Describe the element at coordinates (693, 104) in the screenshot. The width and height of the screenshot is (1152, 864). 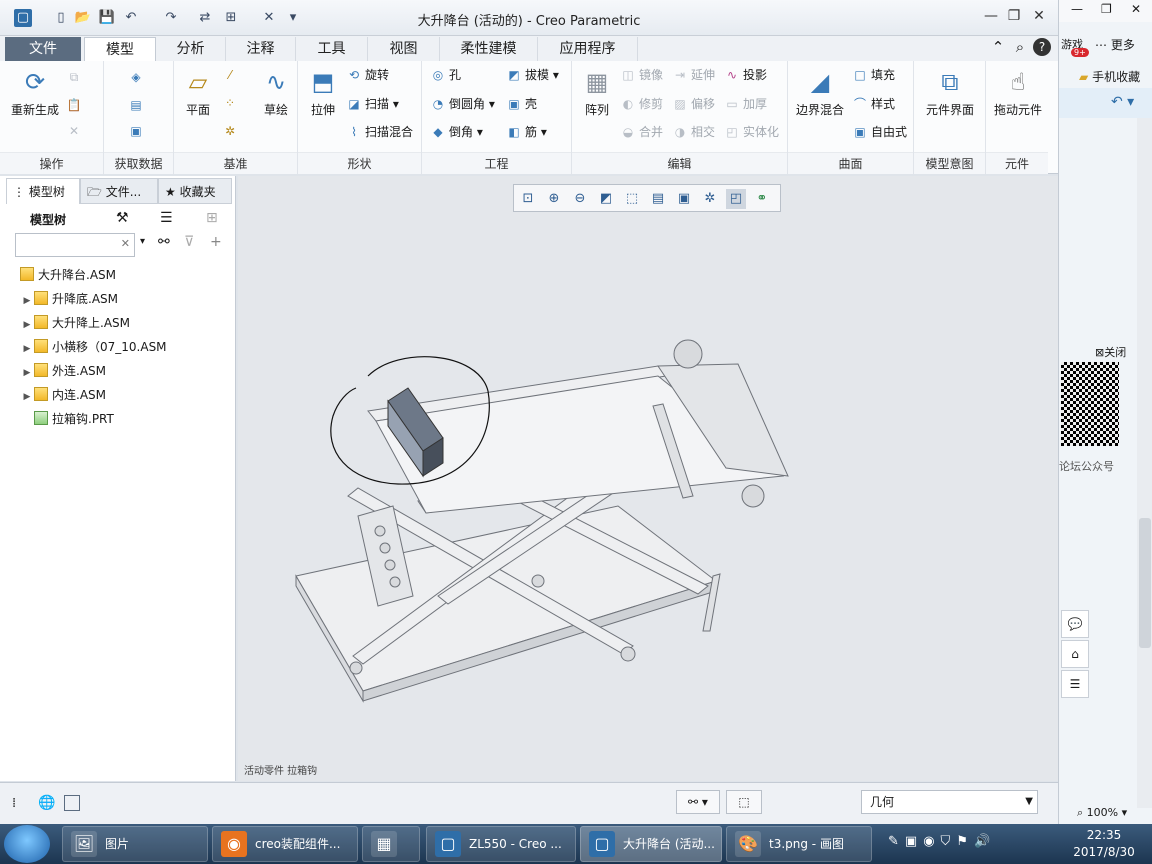
I see `offset-button: ▨ 偏移` at that location.